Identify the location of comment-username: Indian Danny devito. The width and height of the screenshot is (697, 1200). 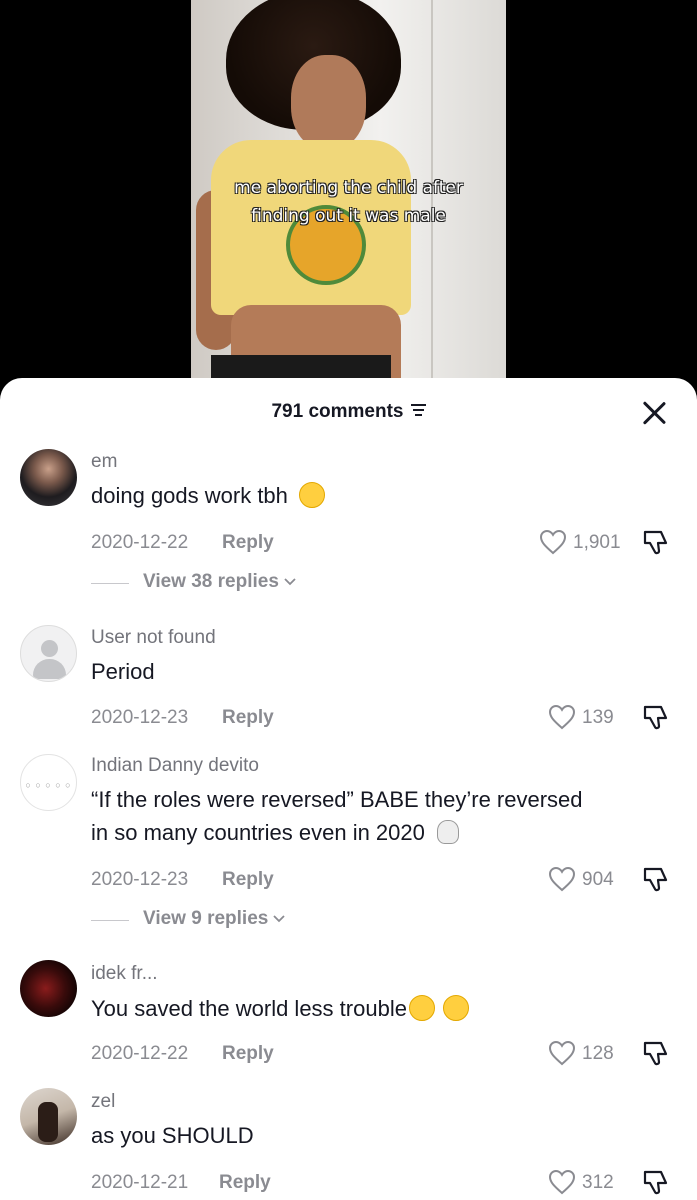
(175, 766).